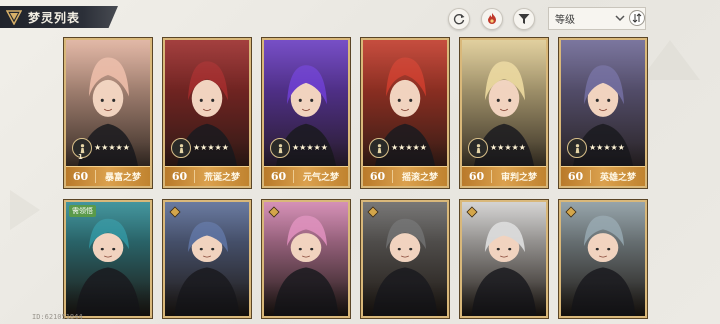 This screenshot has height=324, width=720. I want to click on character-card: ★★★★★ 60 英雄之梦, so click(603, 113).